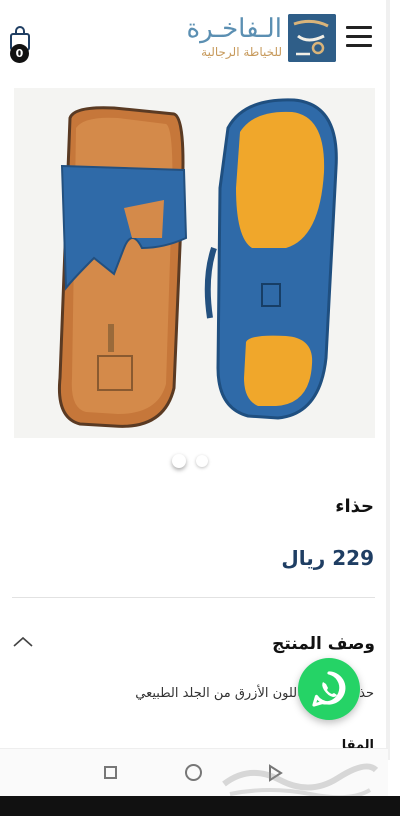 The width and height of the screenshot is (400, 816). Describe the element at coordinates (271, 259) in the screenshot. I see `sandal-sole-view` at that location.